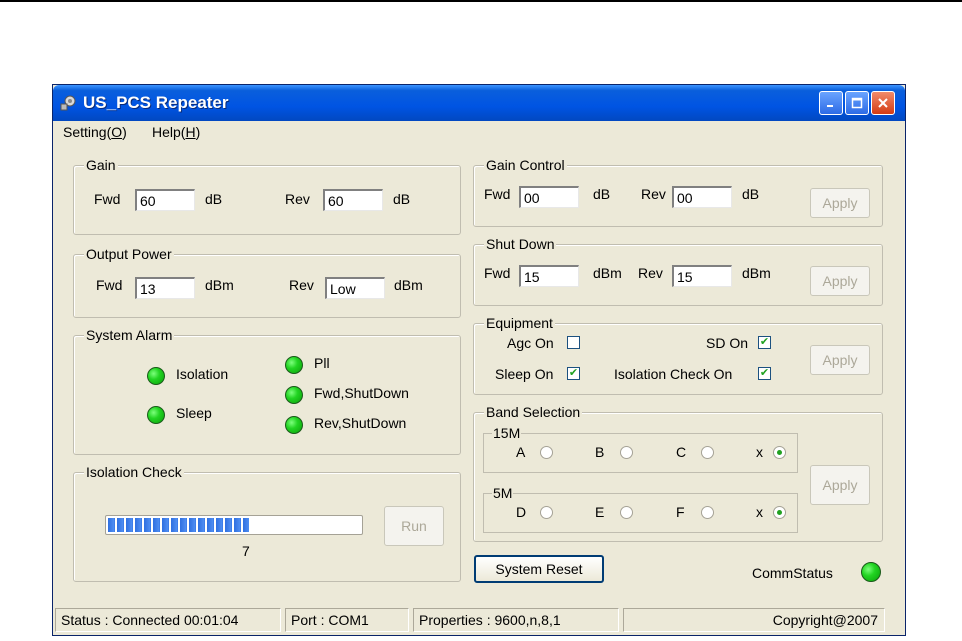 The width and height of the screenshot is (962, 641). Describe the element at coordinates (294, 425) in the screenshot. I see `rev-shutdown-led` at that location.